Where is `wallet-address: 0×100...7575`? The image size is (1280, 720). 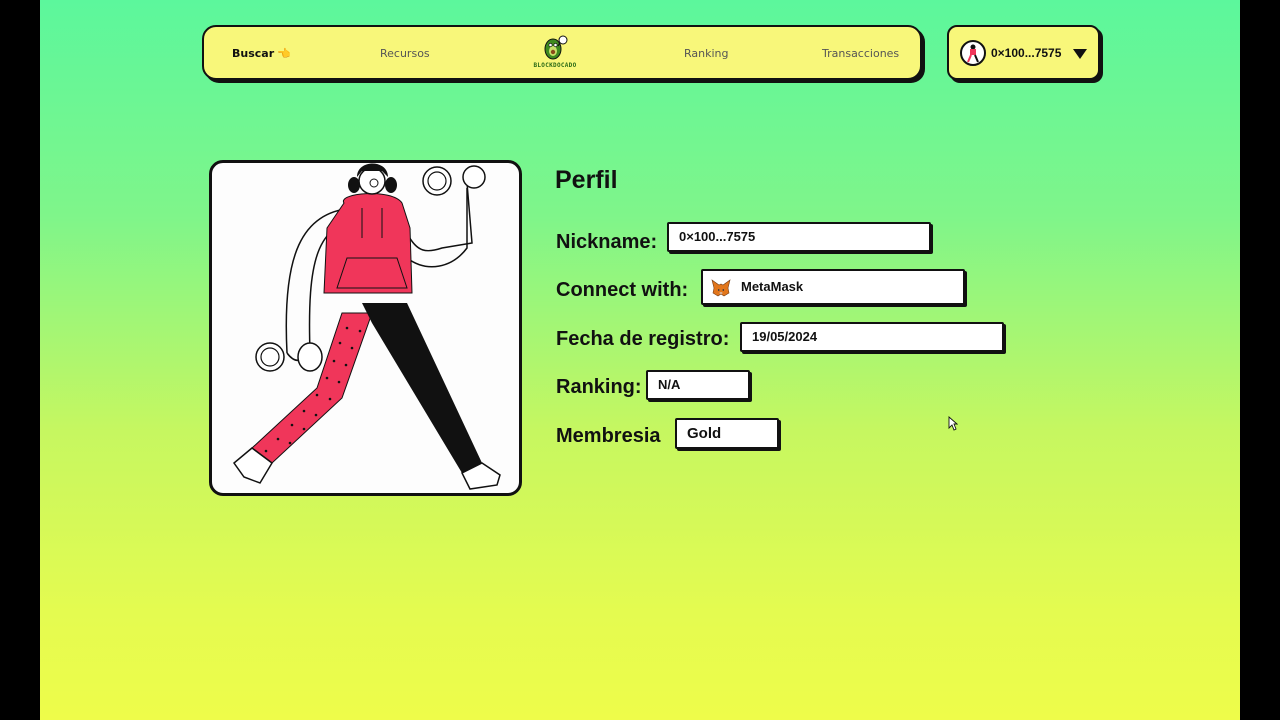
wallet-address: 0×100...7575 is located at coordinates (1026, 53).